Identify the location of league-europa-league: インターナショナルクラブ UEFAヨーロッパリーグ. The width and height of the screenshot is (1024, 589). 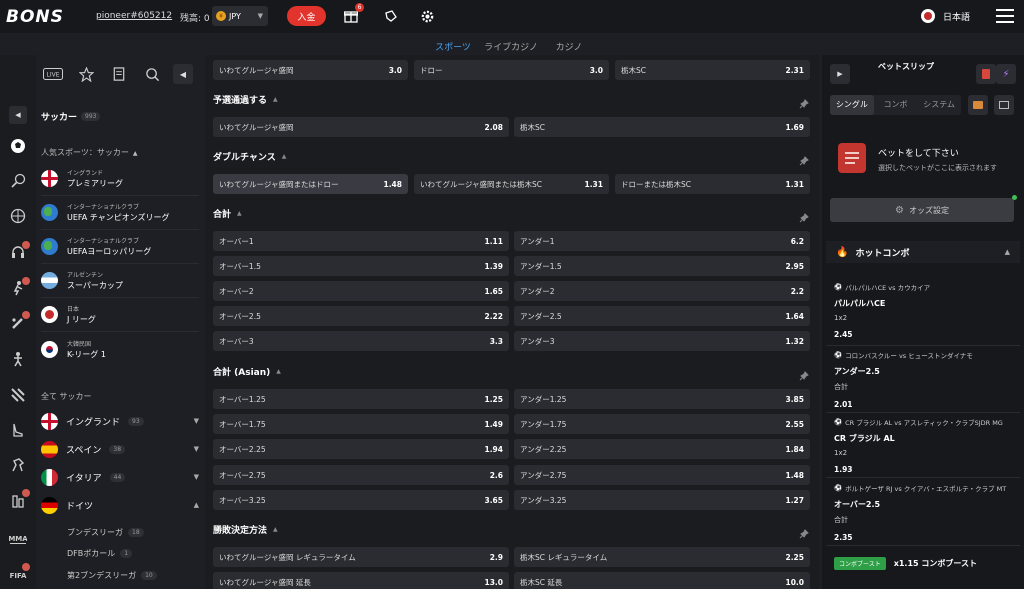
(120, 247).